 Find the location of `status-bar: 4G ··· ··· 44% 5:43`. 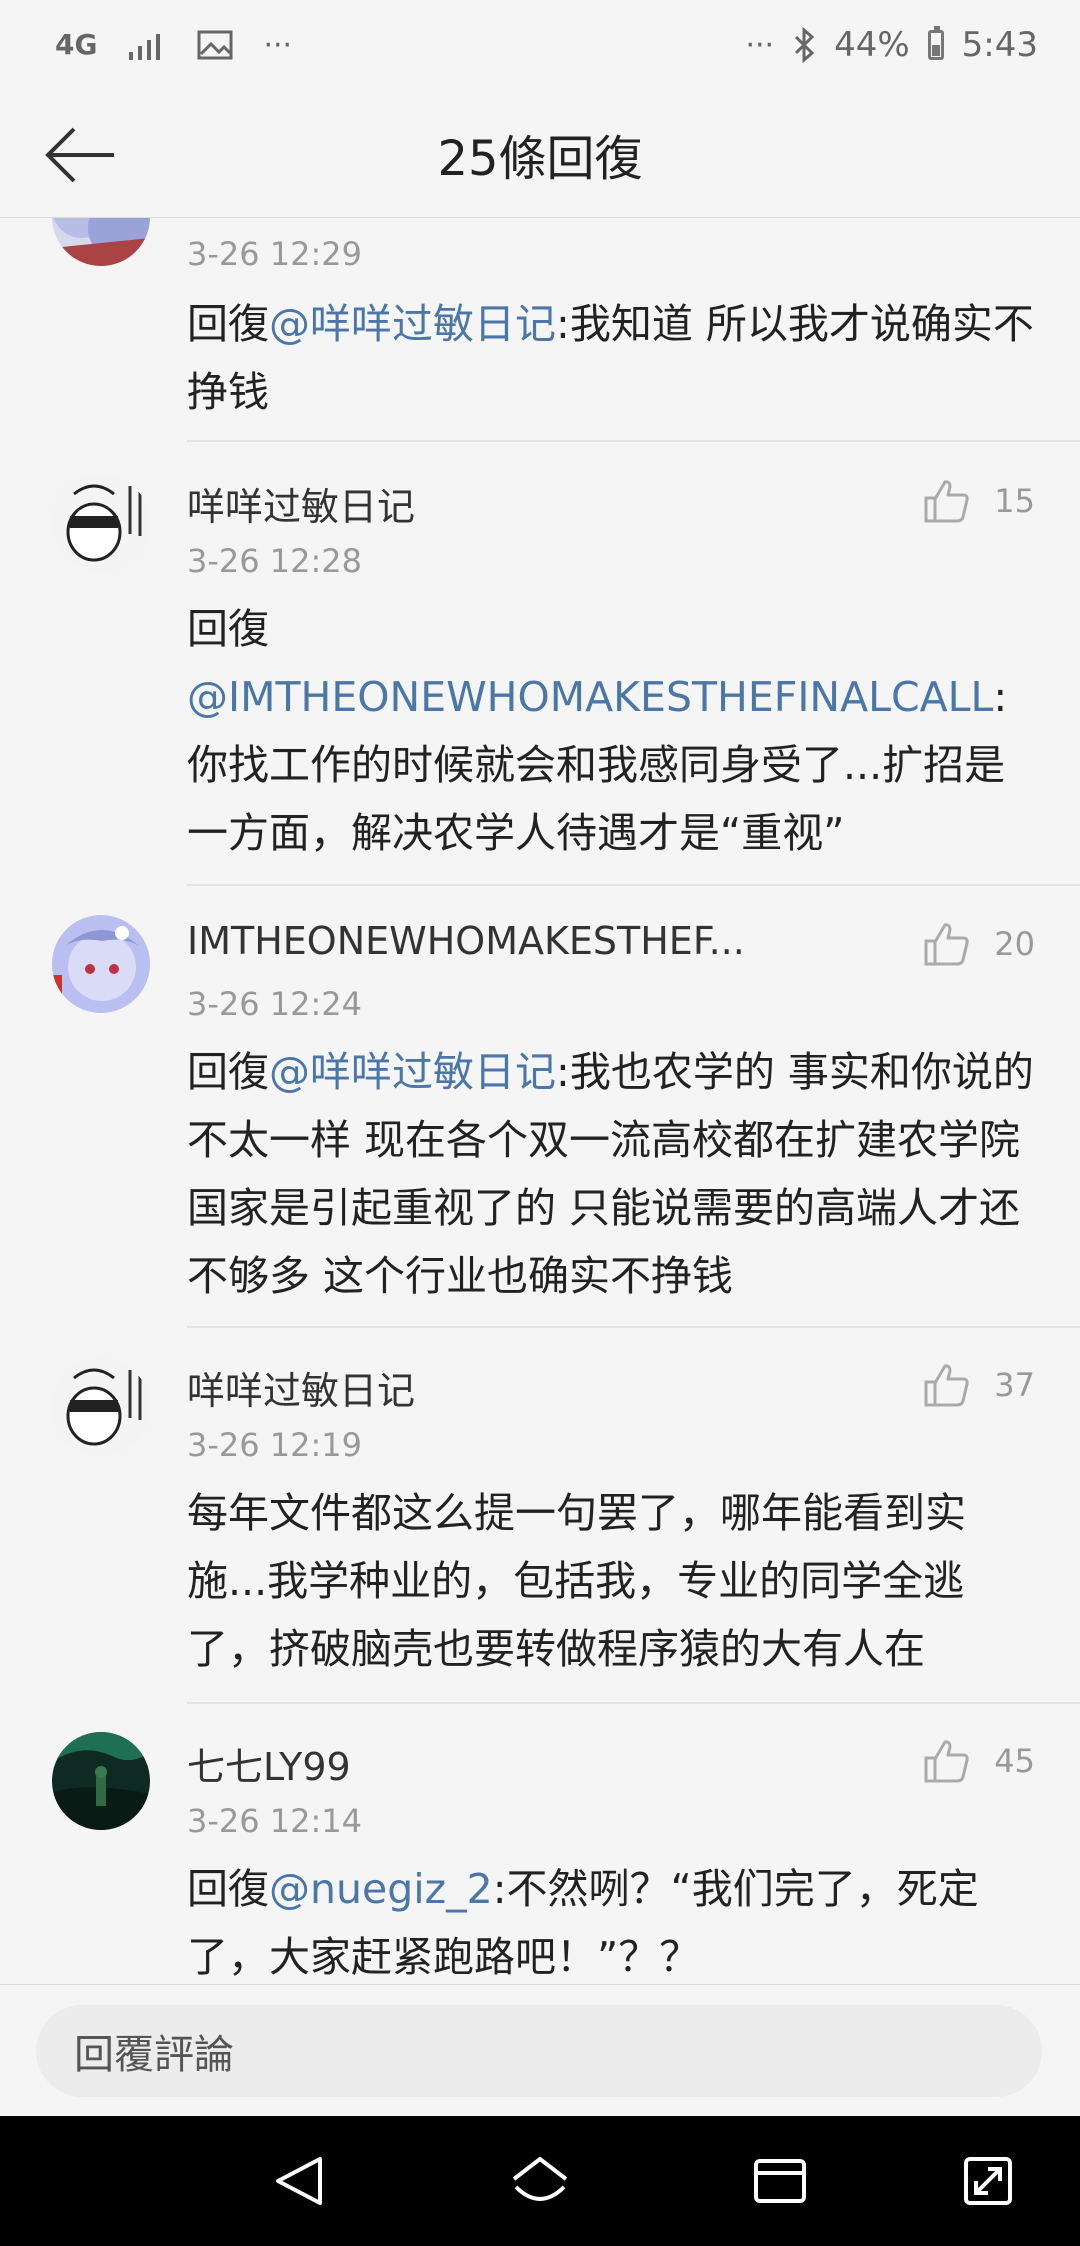

status-bar: 4G ··· ··· 44% 5:43 is located at coordinates (540, 45).